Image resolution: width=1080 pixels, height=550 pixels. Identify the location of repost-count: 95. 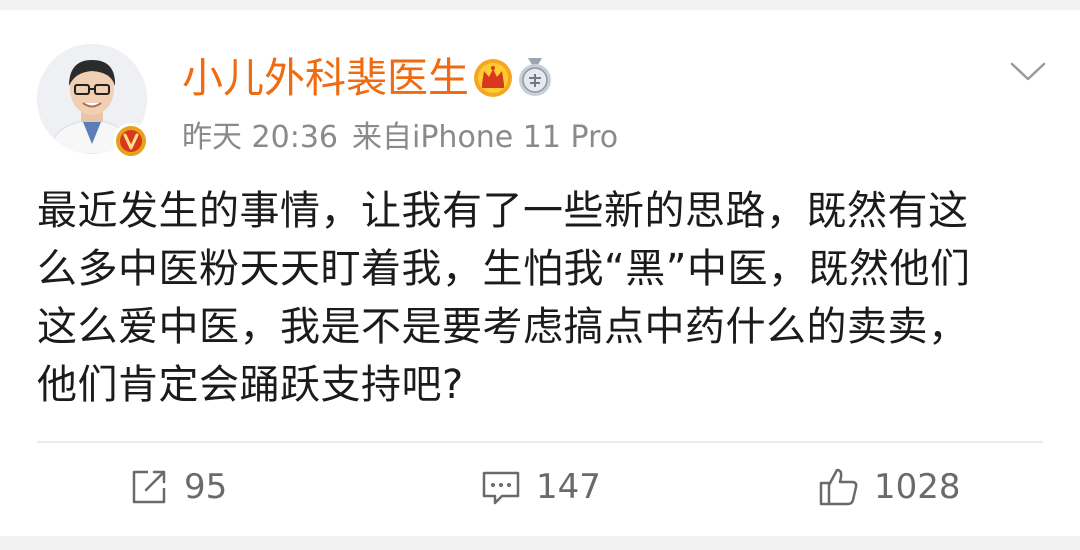
(206, 487).